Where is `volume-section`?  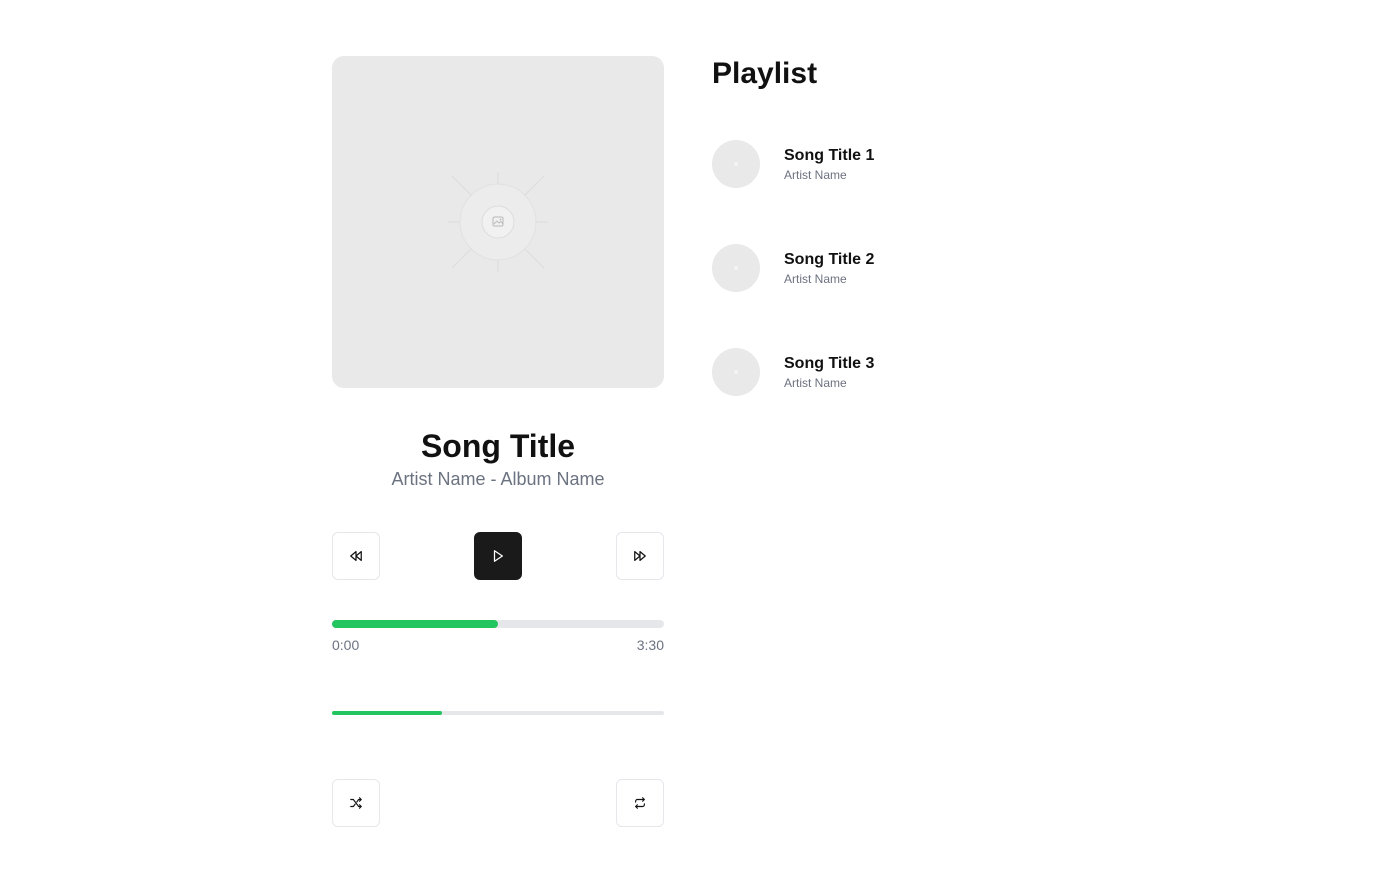 volume-section is located at coordinates (498, 713).